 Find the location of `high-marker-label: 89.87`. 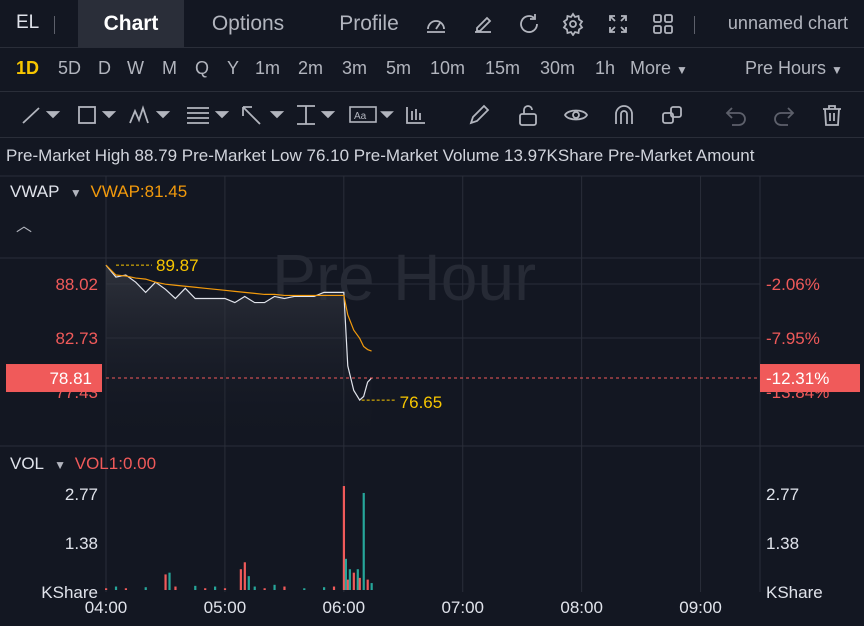

high-marker-label: 89.87 is located at coordinates (177, 265).